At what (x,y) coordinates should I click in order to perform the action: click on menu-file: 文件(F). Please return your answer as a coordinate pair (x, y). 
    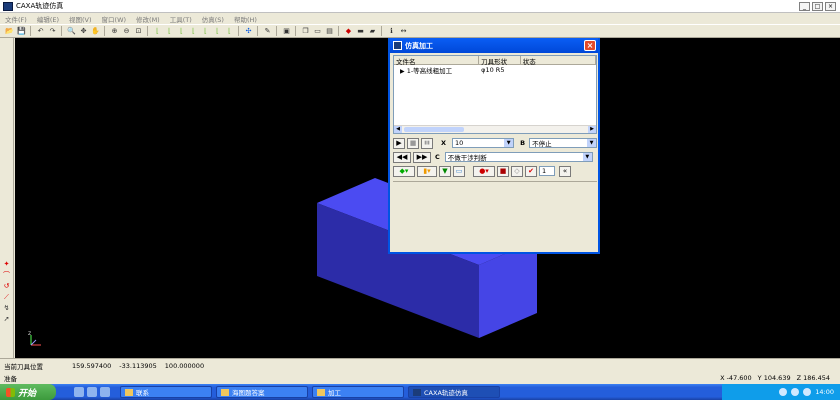
    Looking at the image, I should click on (16, 19).